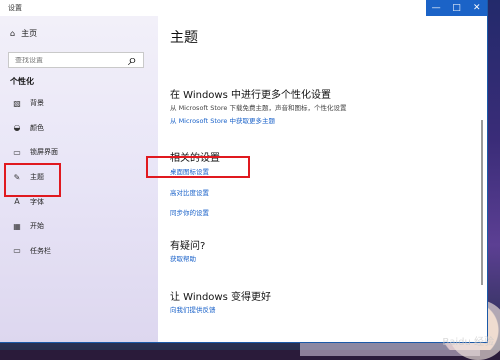 The height and width of the screenshot is (360, 500). I want to click on taskbar-icon: ▭, so click(17, 251).